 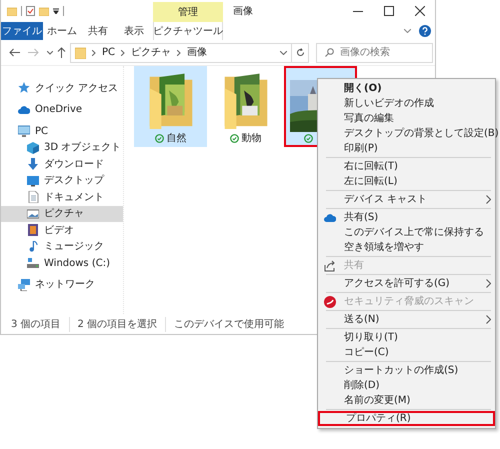 I want to click on status-text: 3 個の項目, so click(x=36, y=325).